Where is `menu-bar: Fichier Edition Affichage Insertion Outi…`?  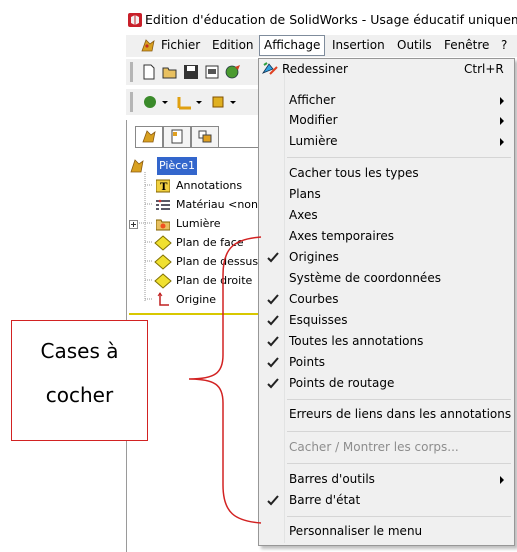 menu-bar: Fichier Edition Affichage Insertion Outi… is located at coordinates (321, 46).